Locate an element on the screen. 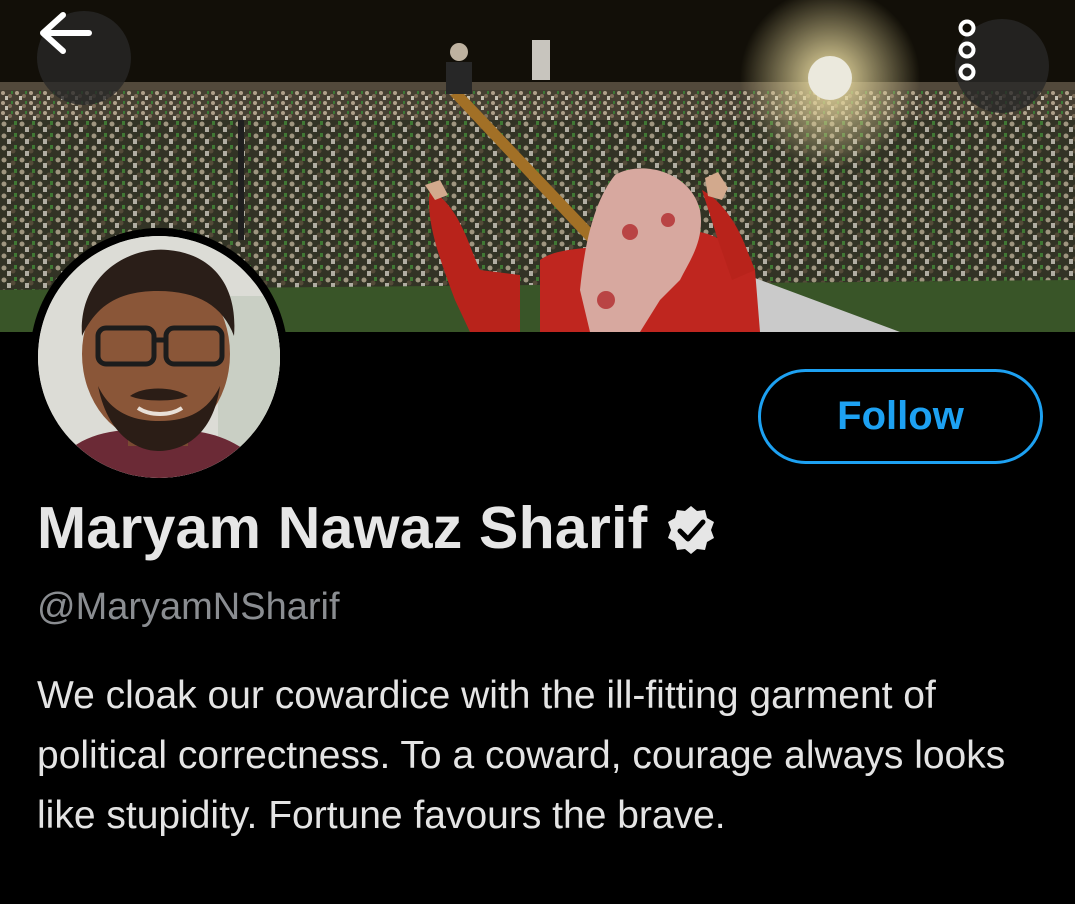 Image resolution: width=1075 pixels, height=904 pixels. avatar-image is located at coordinates (159, 357).